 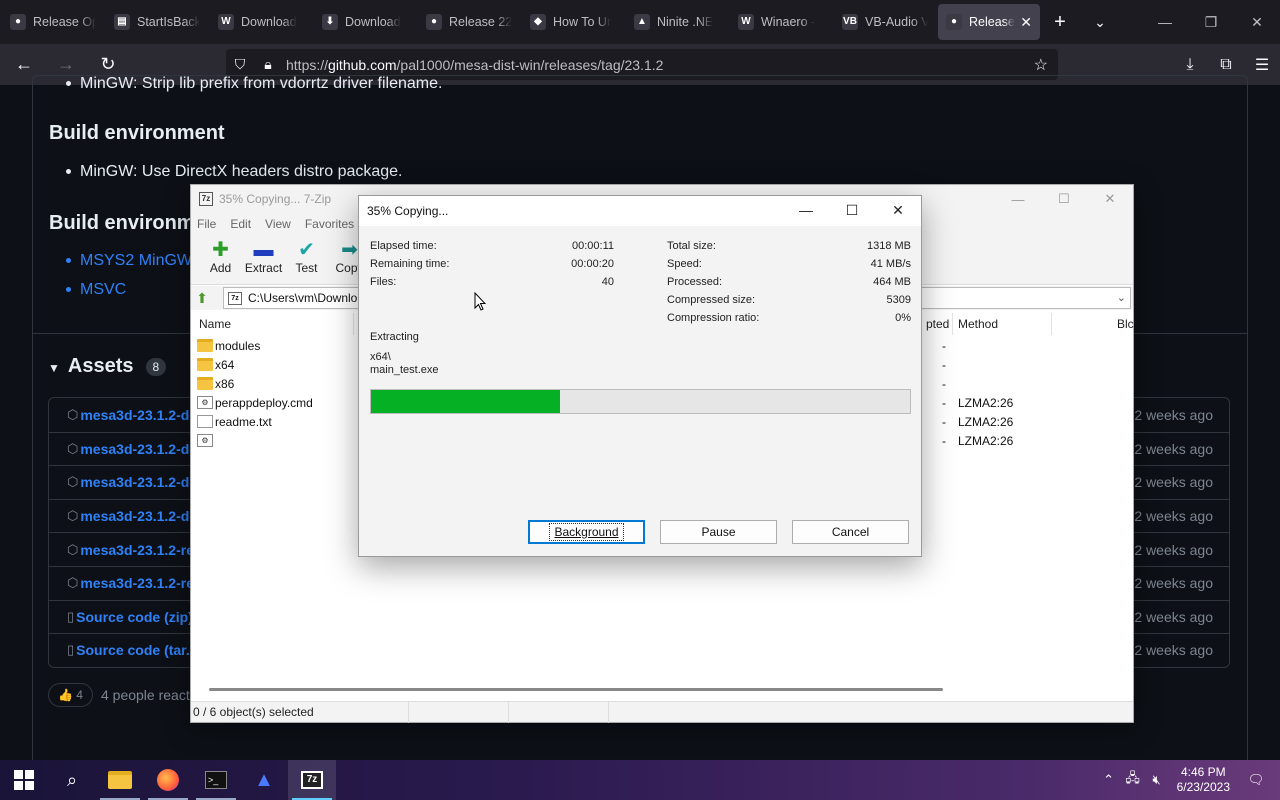 What do you see at coordinates (896, 22) in the screenshot?
I see `tab-label: VB-Audio V` at bounding box center [896, 22].